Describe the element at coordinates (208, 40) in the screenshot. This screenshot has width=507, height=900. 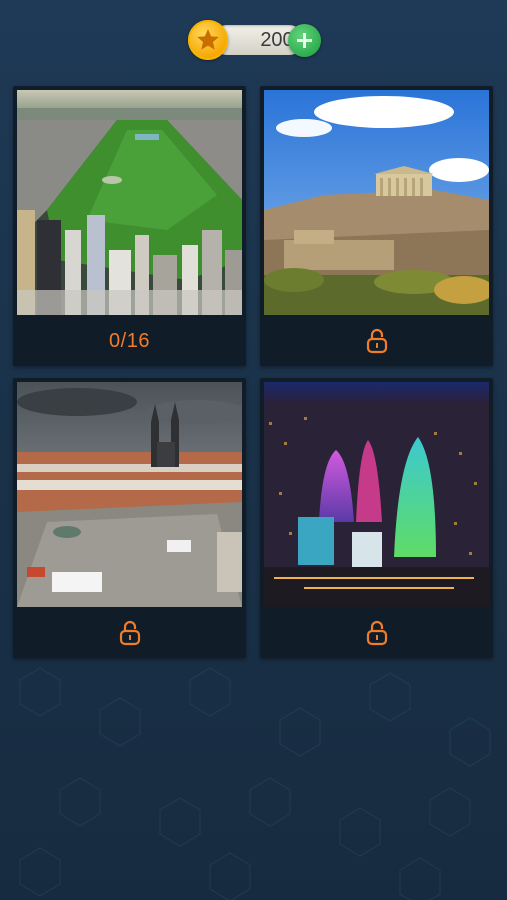
I see `star-coin-icon` at that location.